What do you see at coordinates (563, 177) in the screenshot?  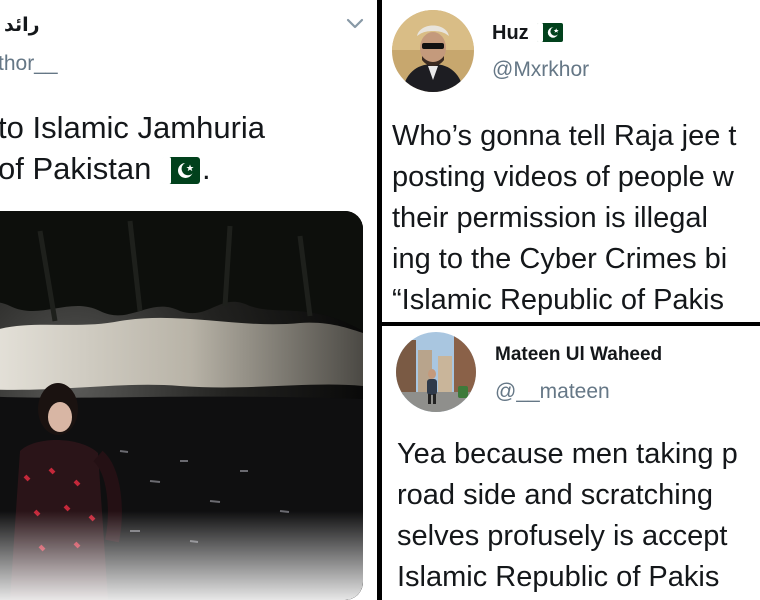 I see `tweet-text-line: posting videos of people w` at bounding box center [563, 177].